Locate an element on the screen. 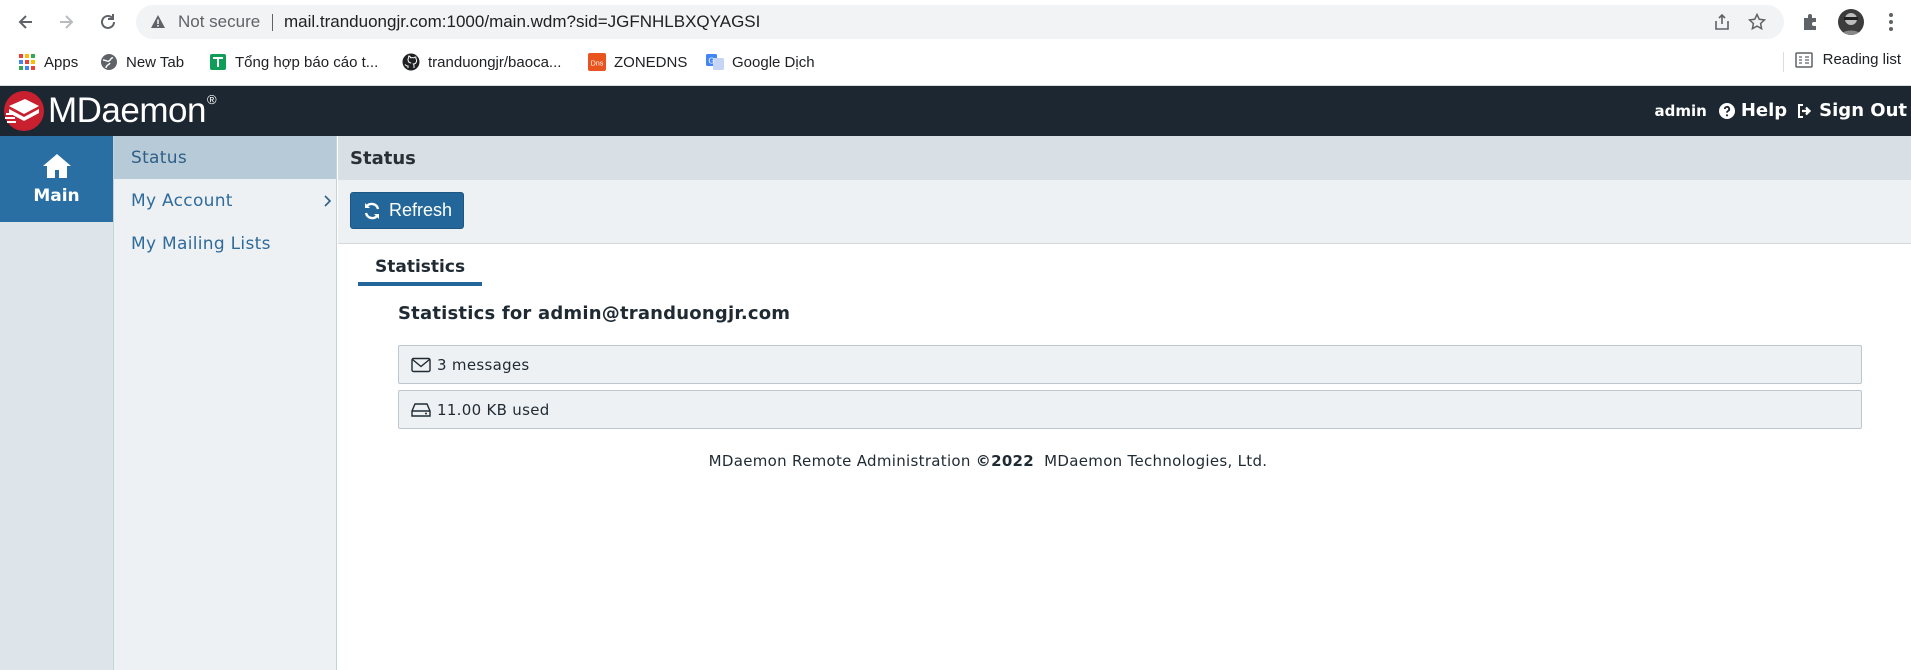 The width and height of the screenshot is (1911, 670). refresh-icon is located at coordinates (372, 210).